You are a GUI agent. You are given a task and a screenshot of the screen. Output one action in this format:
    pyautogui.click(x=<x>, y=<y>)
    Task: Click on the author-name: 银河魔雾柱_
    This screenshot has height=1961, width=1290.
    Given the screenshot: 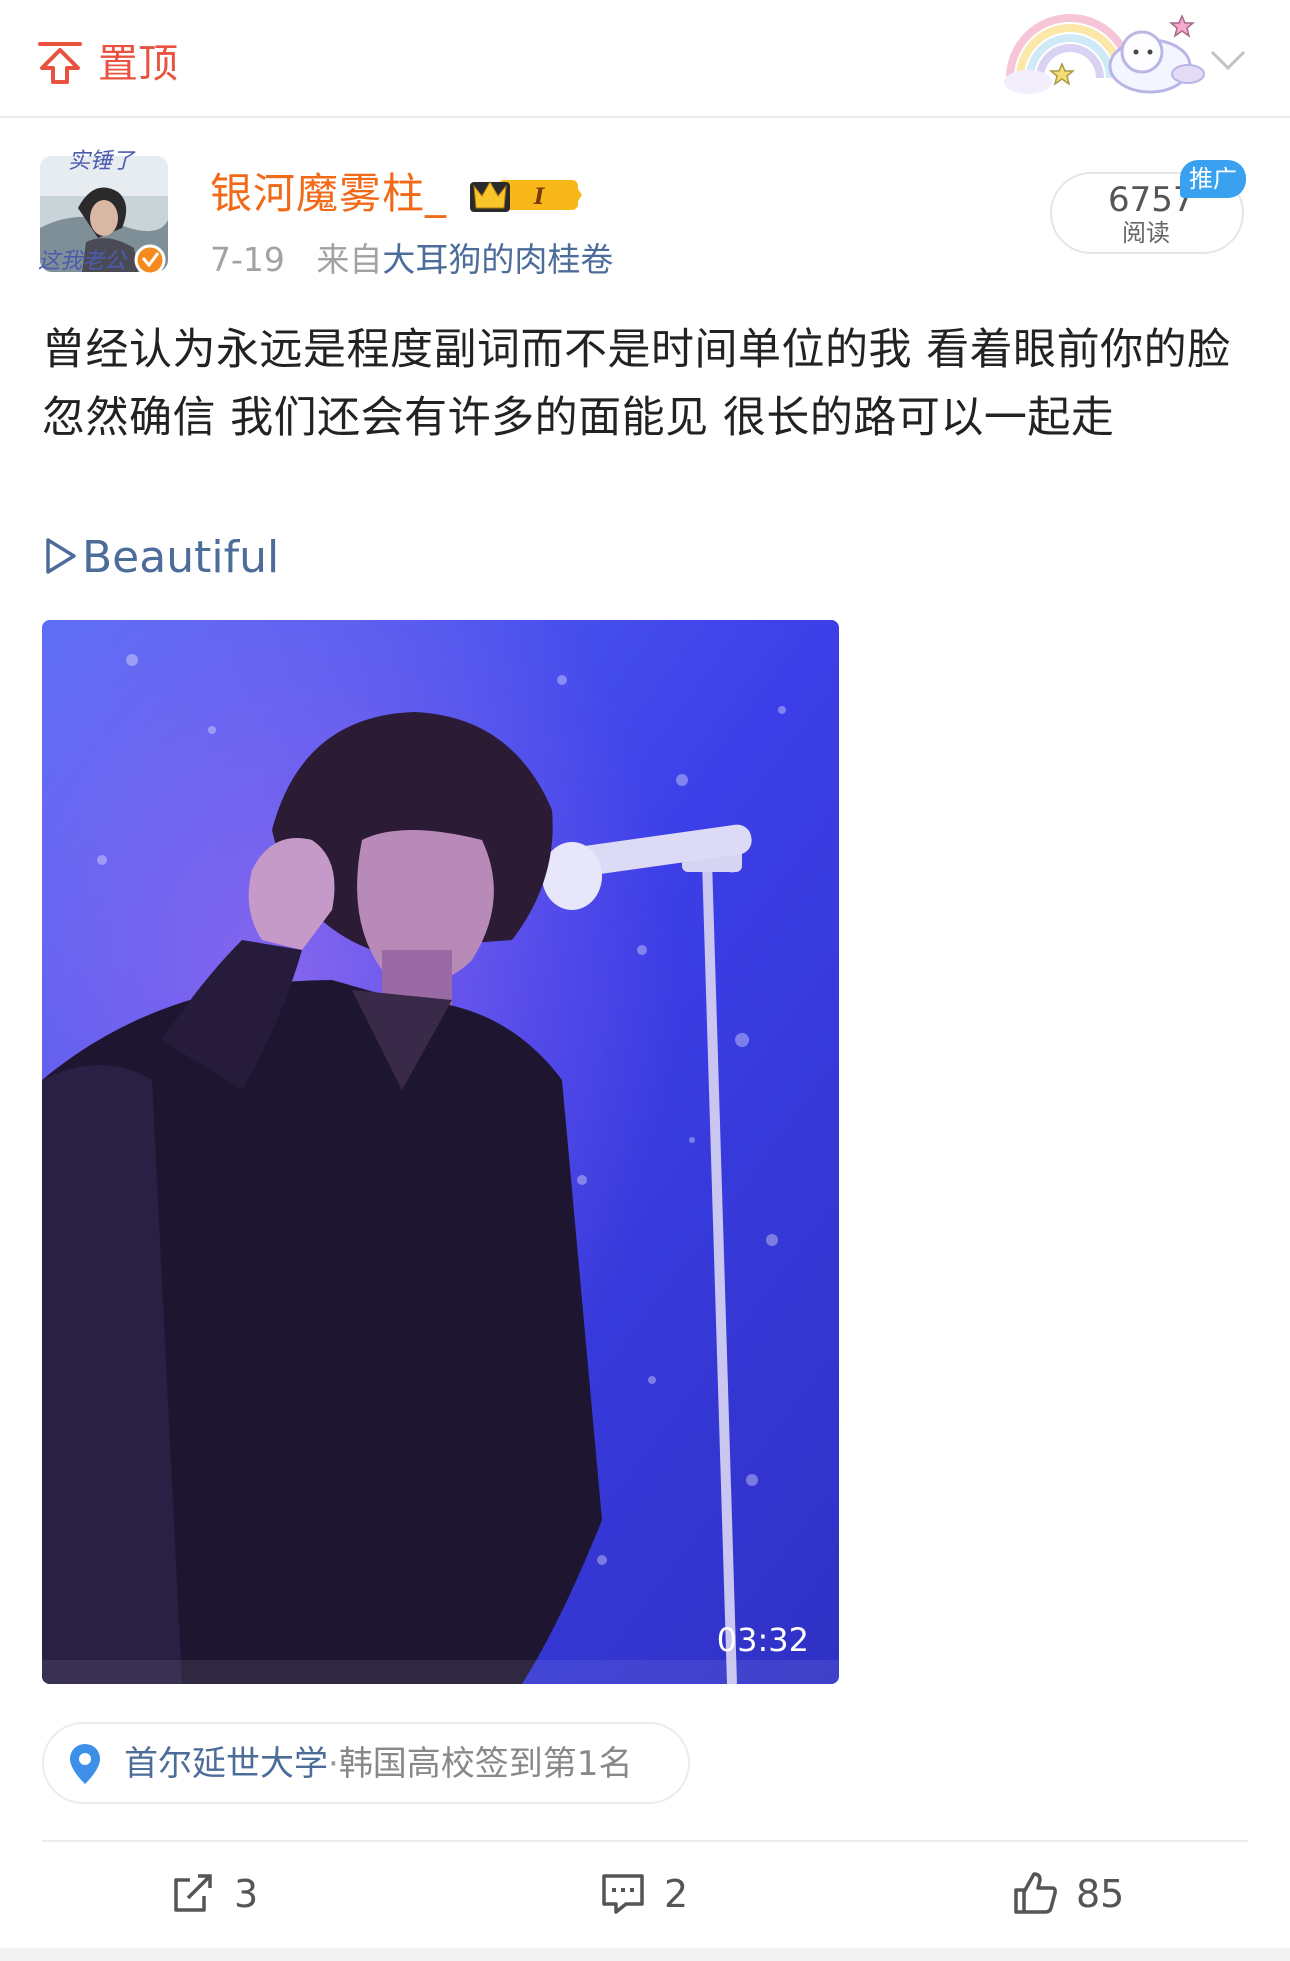 What is the action you would take?
    pyautogui.click(x=328, y=194)
    